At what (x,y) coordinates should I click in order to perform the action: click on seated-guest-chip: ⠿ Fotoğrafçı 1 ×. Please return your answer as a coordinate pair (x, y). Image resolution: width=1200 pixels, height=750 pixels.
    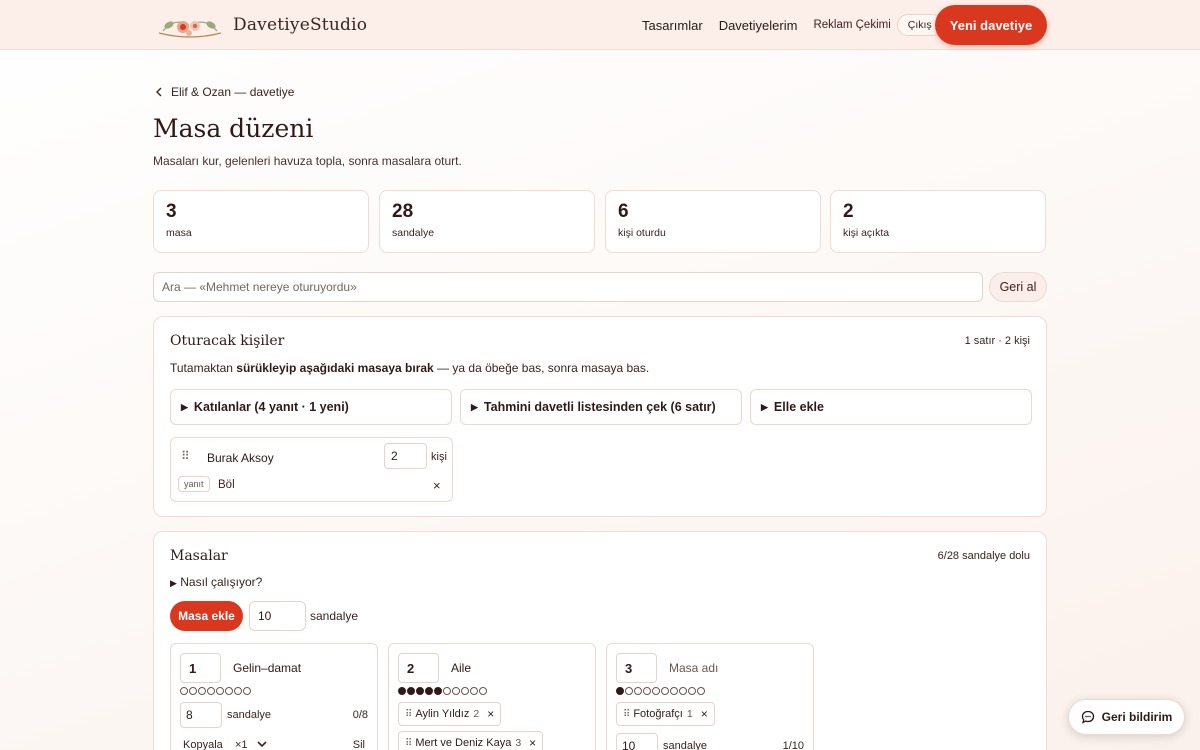
    Looking at the image, I should click on (665, 714).